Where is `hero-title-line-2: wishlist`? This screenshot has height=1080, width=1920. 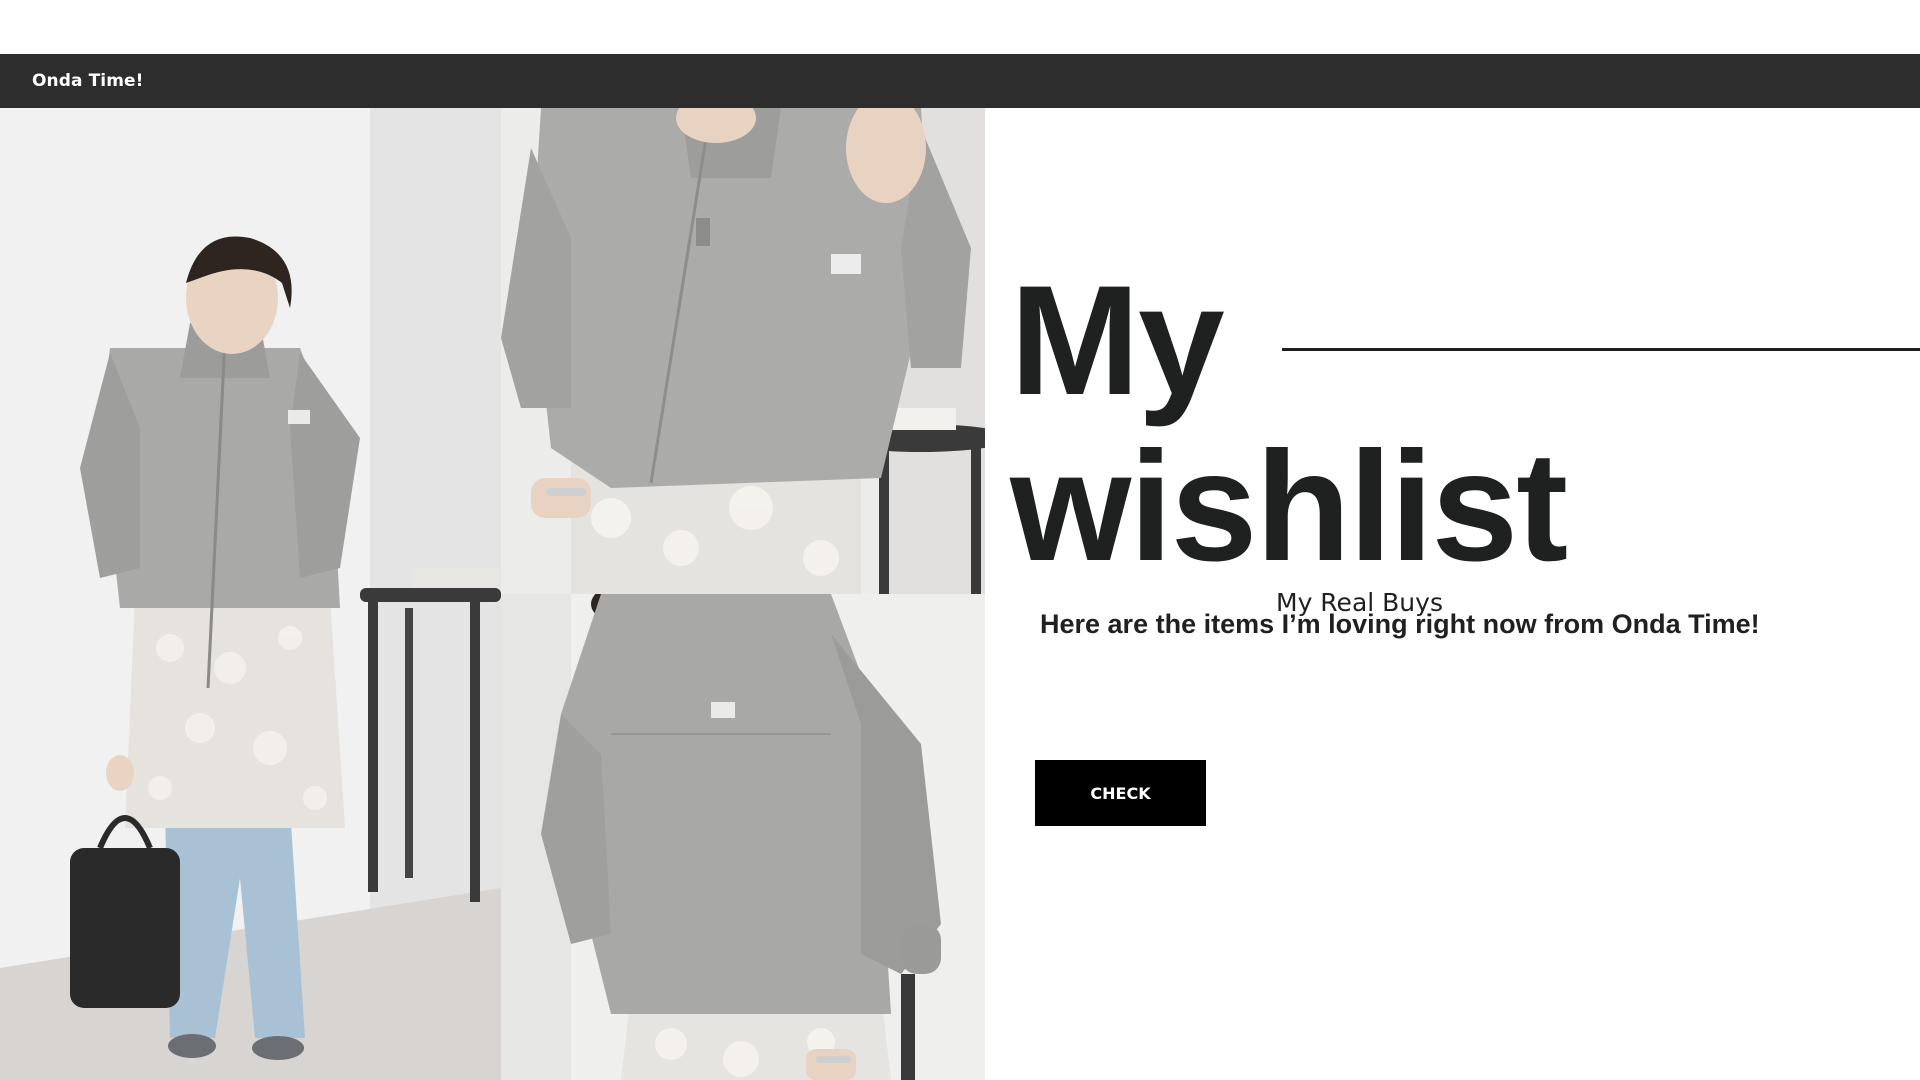 hero-title-line-2: wishlist is located at coordinates (1289, 507).